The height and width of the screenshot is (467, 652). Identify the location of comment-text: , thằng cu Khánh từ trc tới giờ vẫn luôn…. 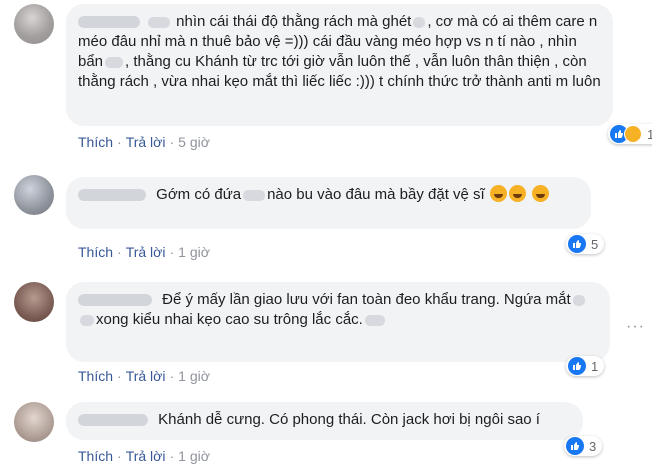
(339, 71).